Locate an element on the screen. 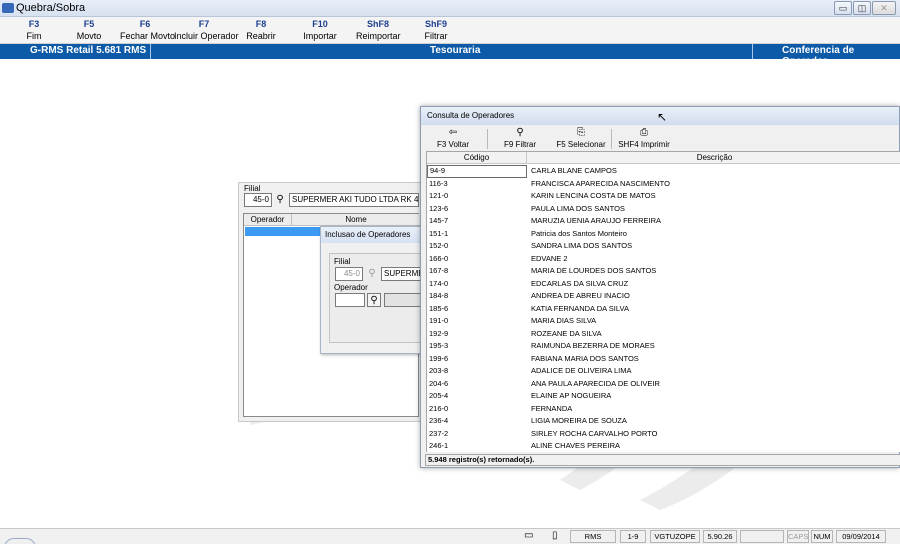 This screenshot has height=544, width=900. fkey-fechar-movto: F6 Fechar Movto is located at coordinates (147, 30).